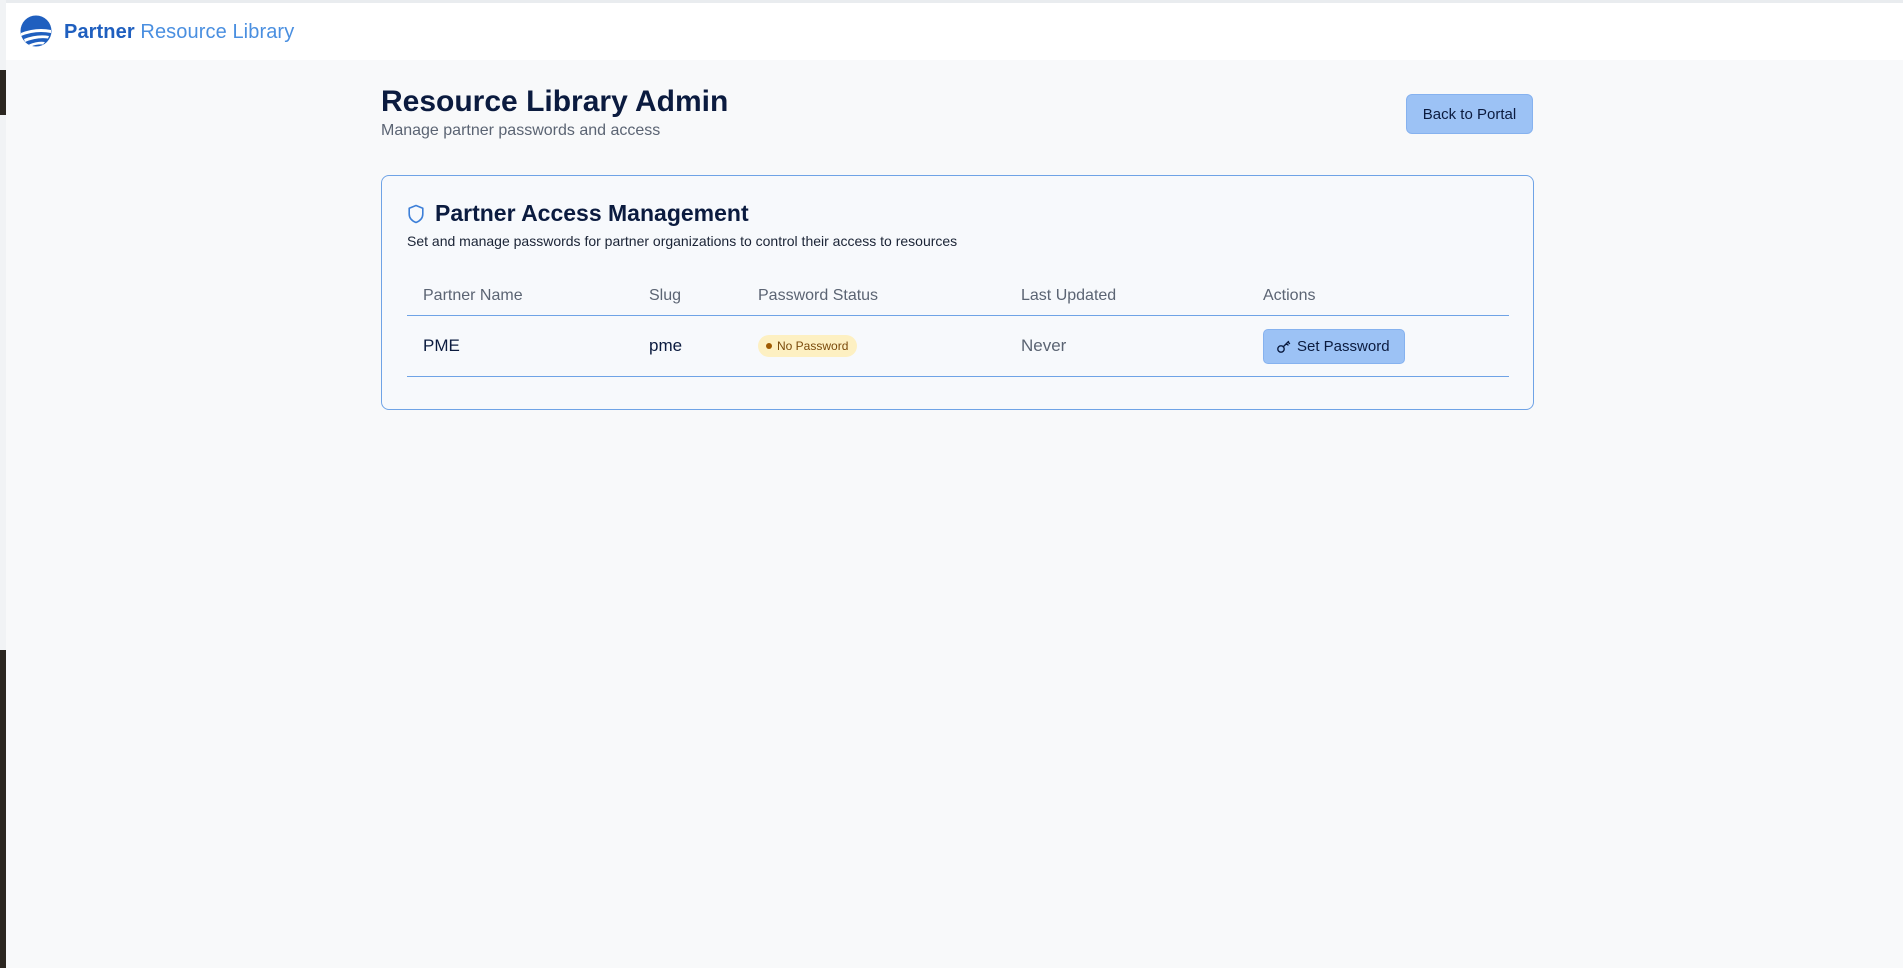 This screenshot has width=1903, height=968. I want to click on key-icon, so click(1284, 346).